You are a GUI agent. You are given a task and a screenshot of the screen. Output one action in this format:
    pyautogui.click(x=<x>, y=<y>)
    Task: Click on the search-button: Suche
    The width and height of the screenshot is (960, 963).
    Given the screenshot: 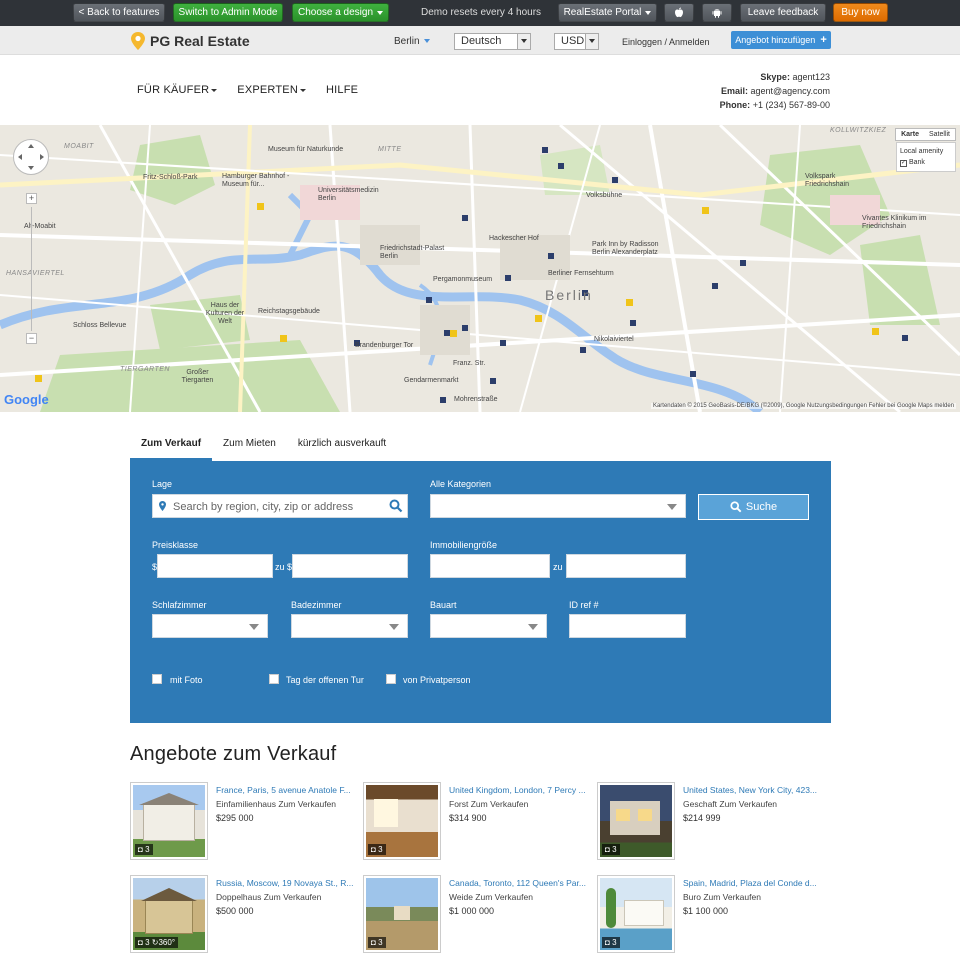 What is the action you would take?
    pyautogui.click(x=753, y=507)
    